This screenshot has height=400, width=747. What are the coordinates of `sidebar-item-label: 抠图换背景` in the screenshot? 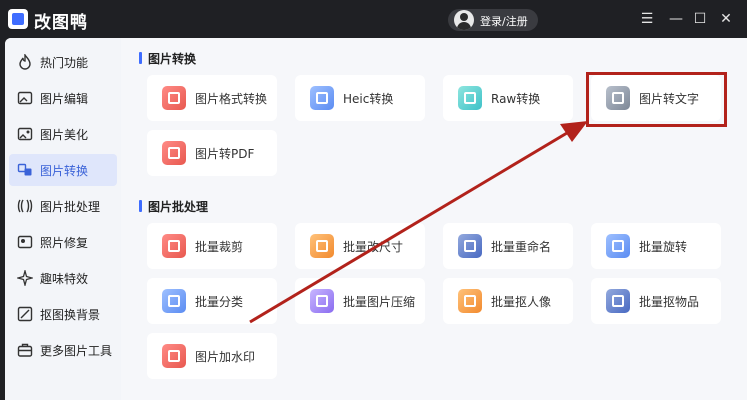 It's located at (70, 314).